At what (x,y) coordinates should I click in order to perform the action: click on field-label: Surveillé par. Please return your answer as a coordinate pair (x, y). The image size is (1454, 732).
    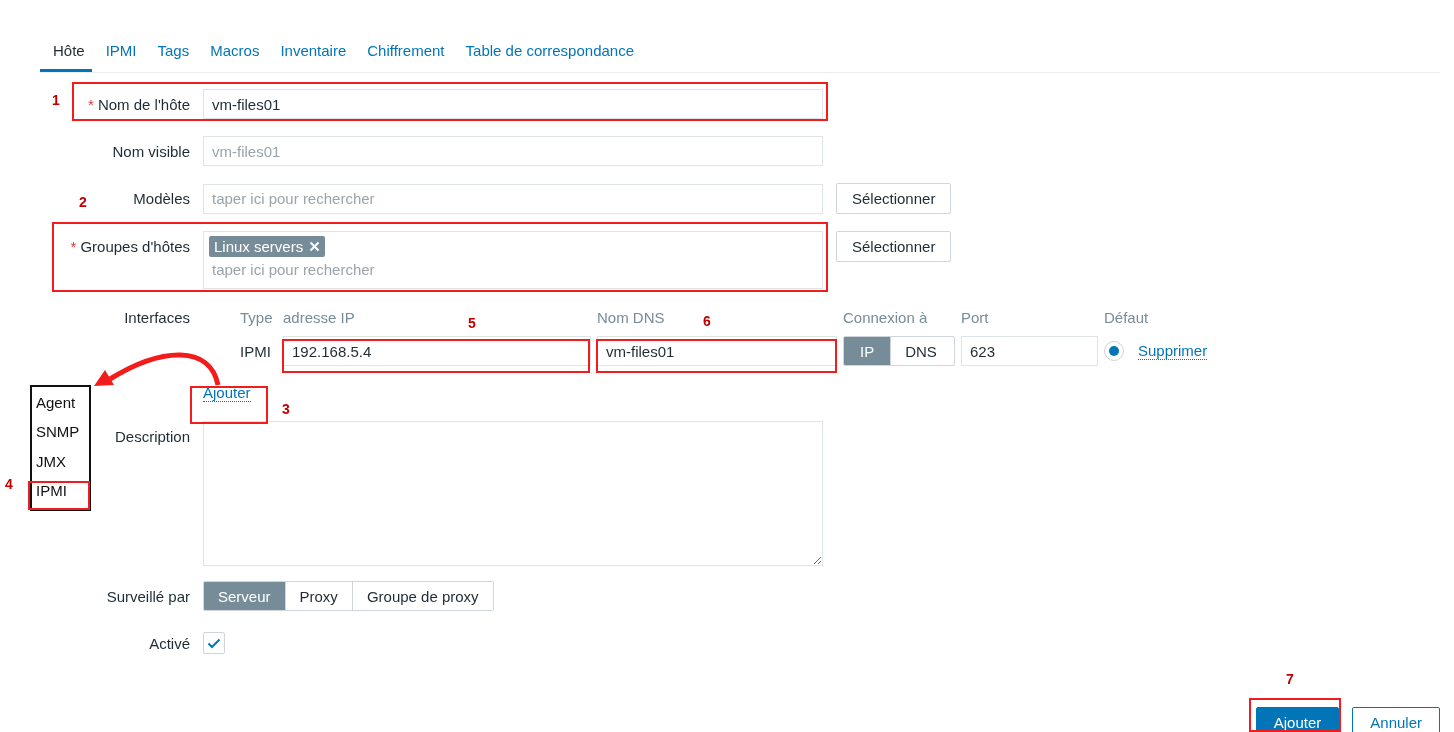
    Looking at the image, I should click on (148, 596).